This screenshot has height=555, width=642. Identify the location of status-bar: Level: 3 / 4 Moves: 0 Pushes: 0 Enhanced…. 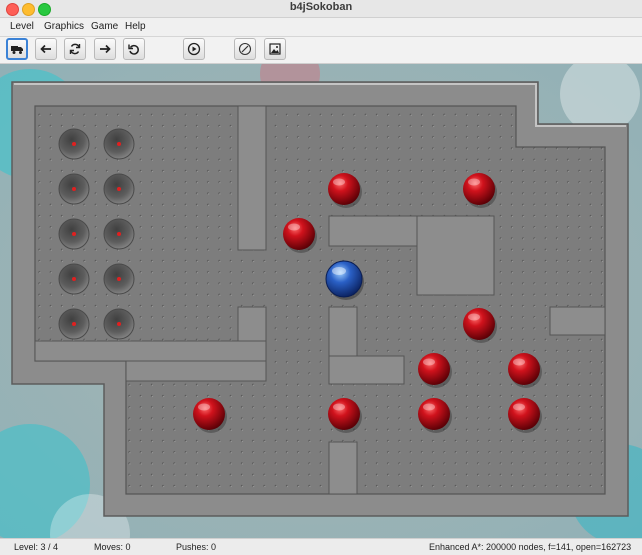
(321, 546).